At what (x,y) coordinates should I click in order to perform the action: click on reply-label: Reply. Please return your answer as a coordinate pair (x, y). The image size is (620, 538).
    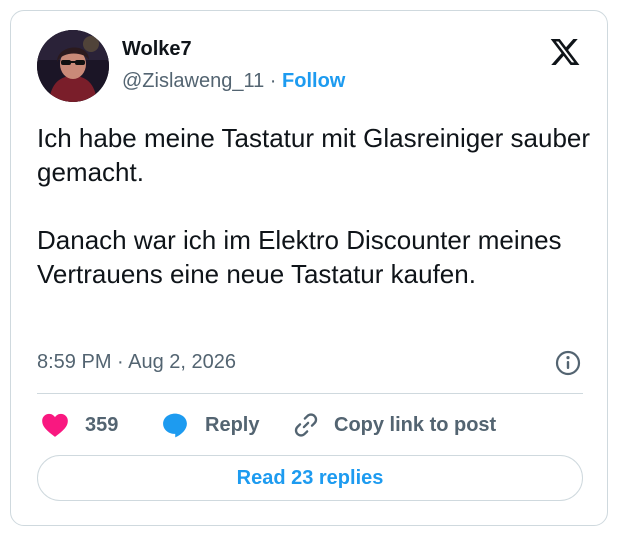
    Looking at the image, I should click on (232, 424).